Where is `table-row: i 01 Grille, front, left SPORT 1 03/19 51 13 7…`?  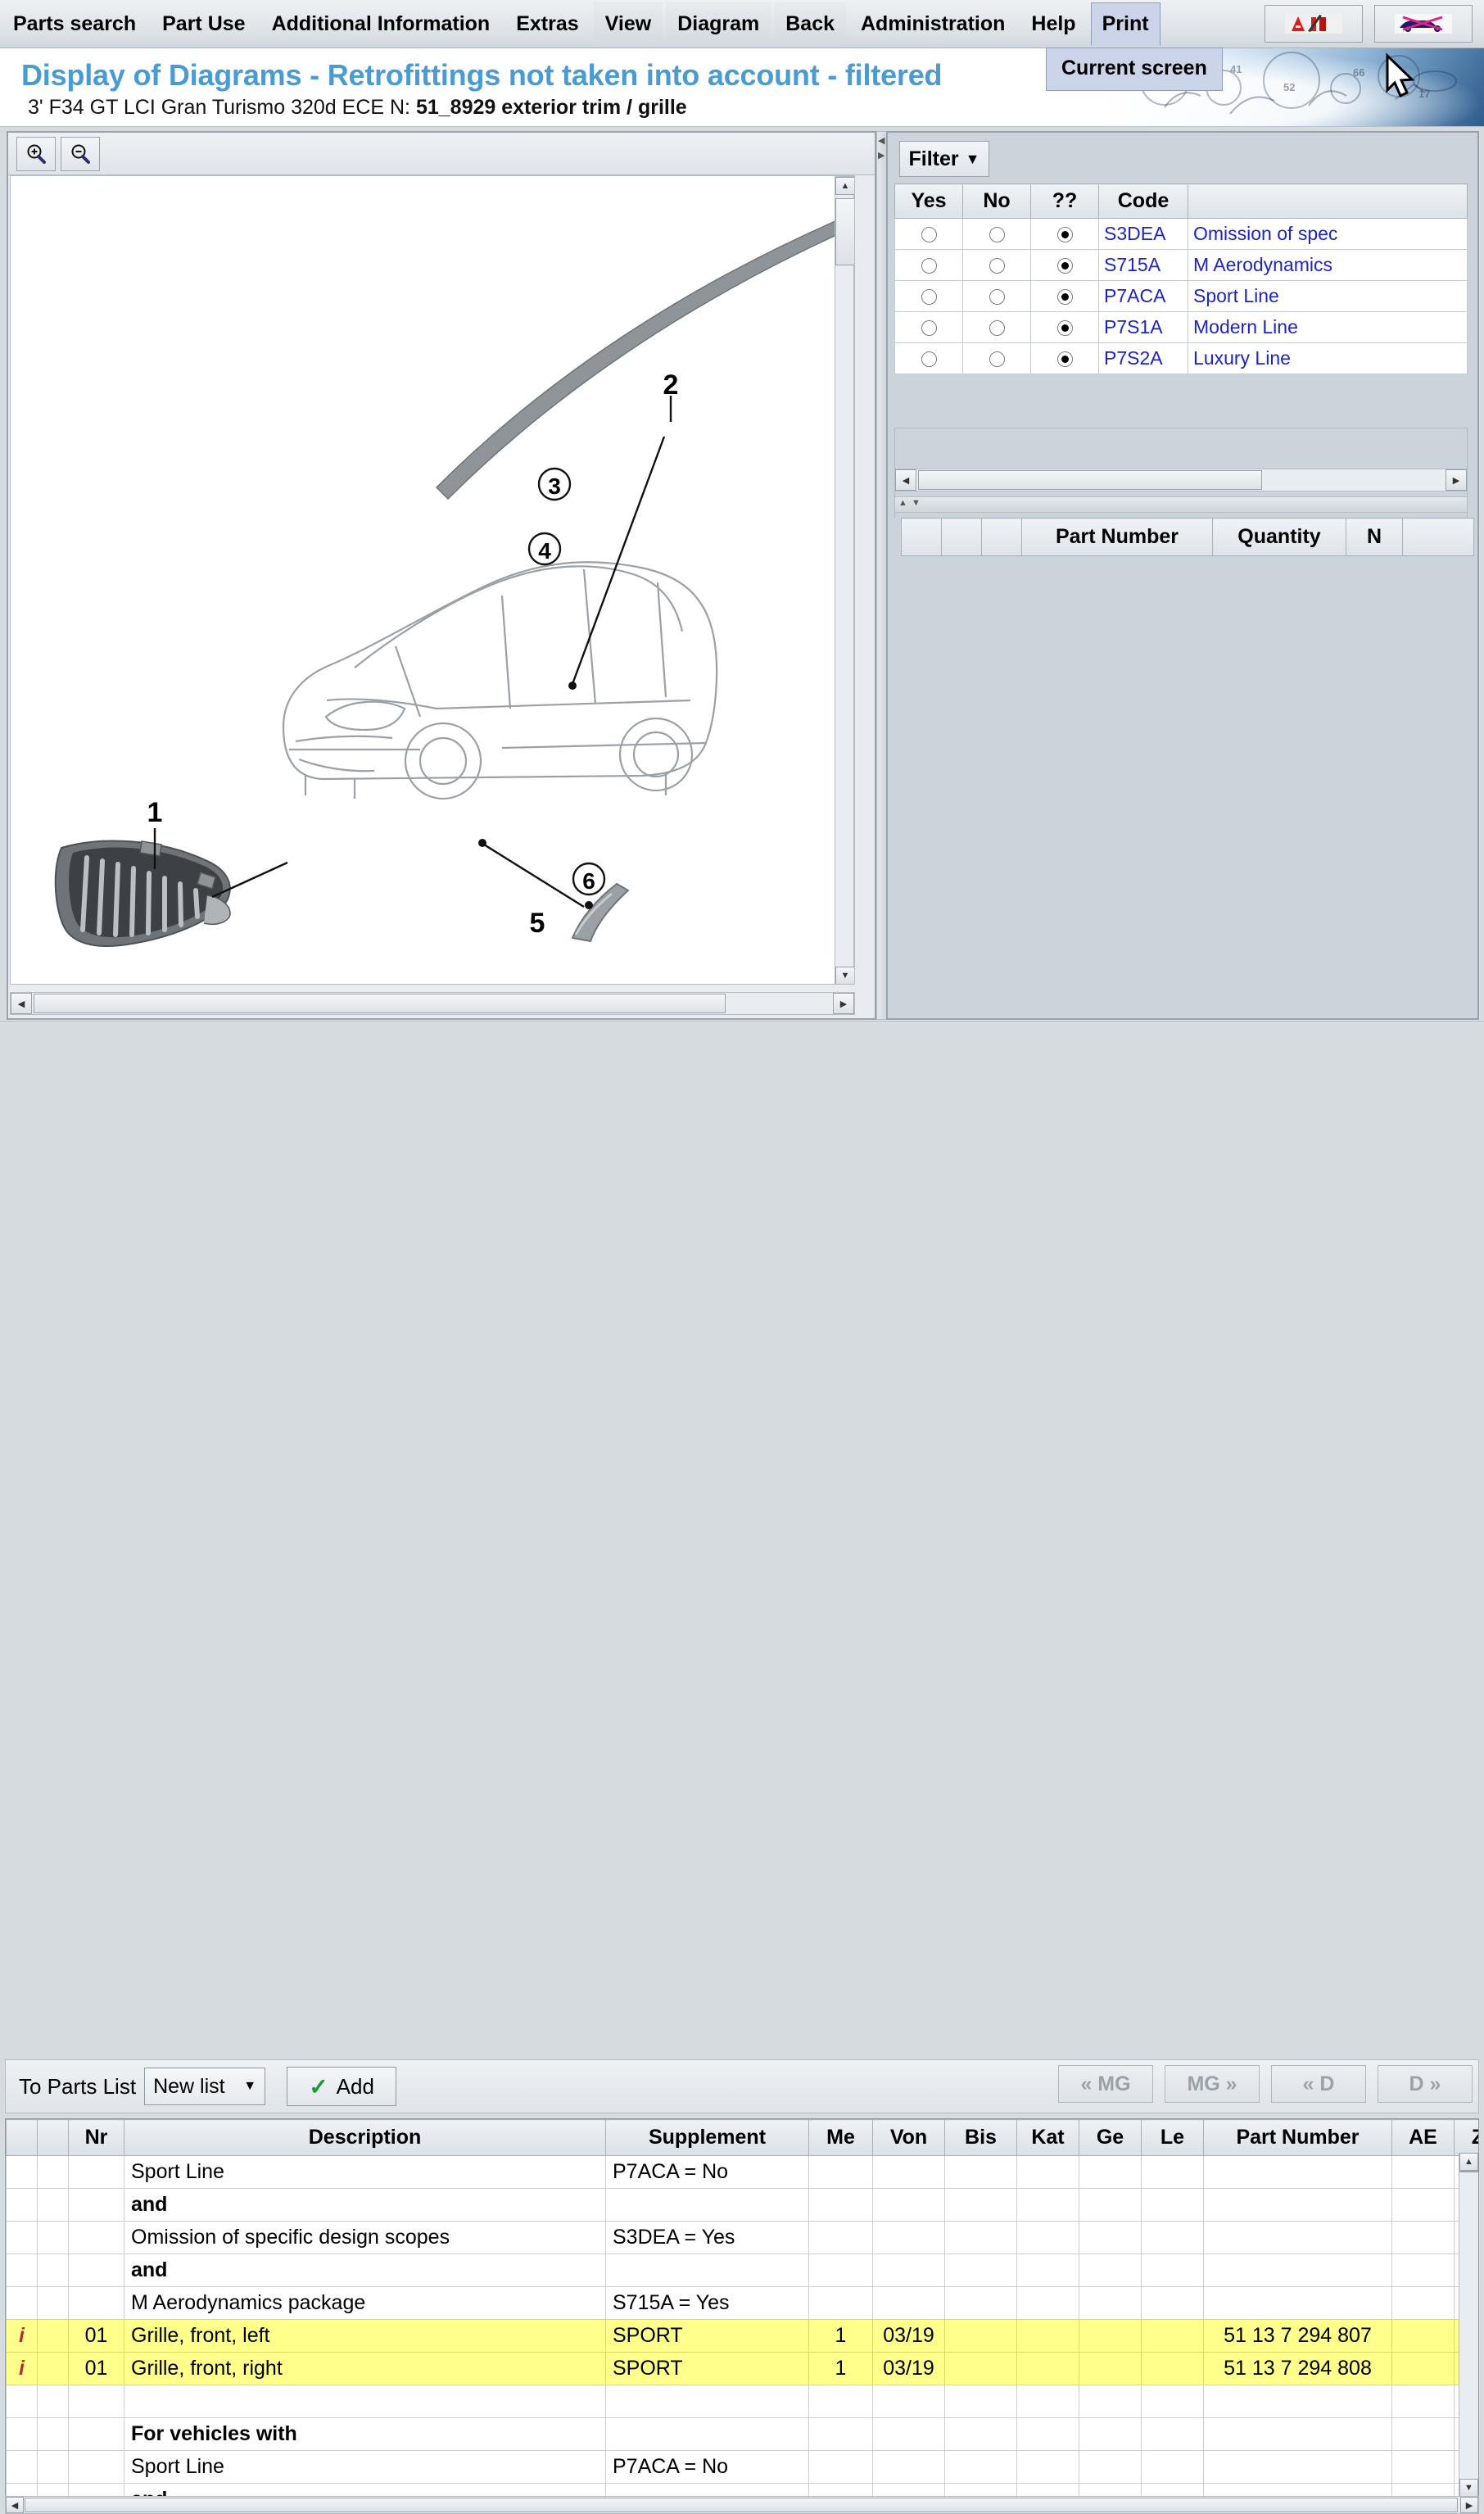
table-row: i 01 Grille, front, left SPORT 1 03/19 51 13 7… is located at coordinates (742, 2336).